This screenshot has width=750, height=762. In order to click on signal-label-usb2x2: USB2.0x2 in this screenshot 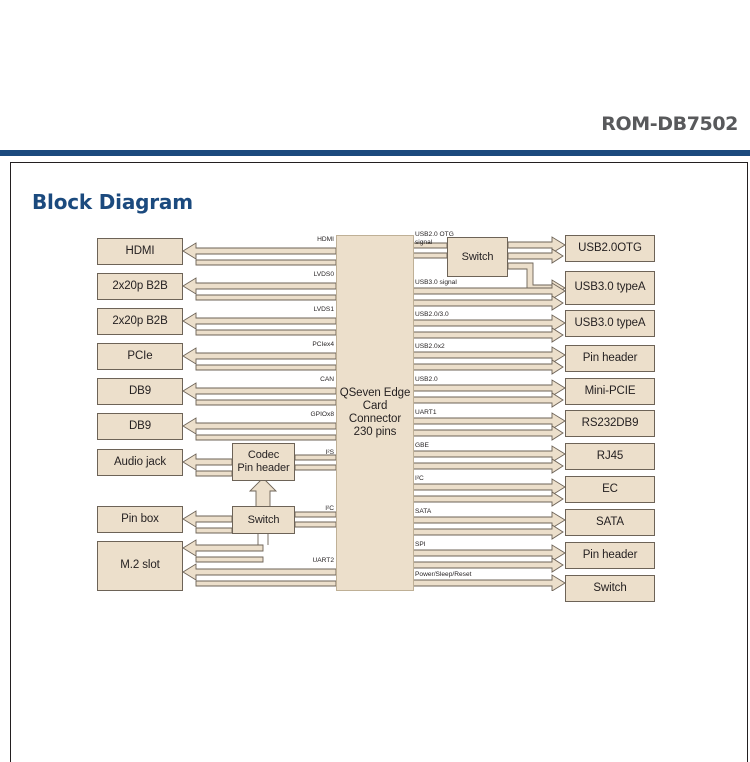, I will do `click(430, 346)`.